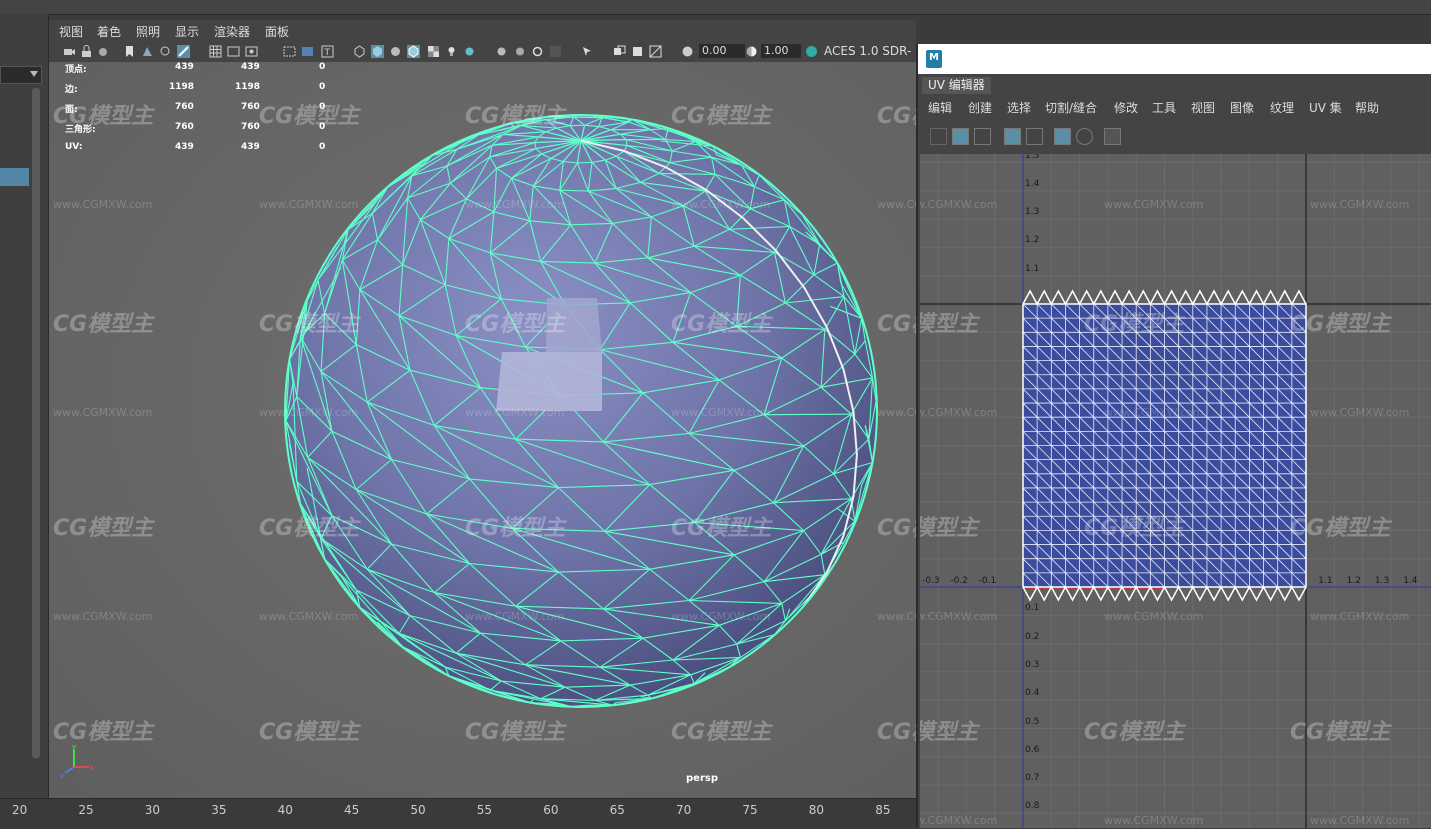  I want to click on field-chart-icon, so click(307, 51).